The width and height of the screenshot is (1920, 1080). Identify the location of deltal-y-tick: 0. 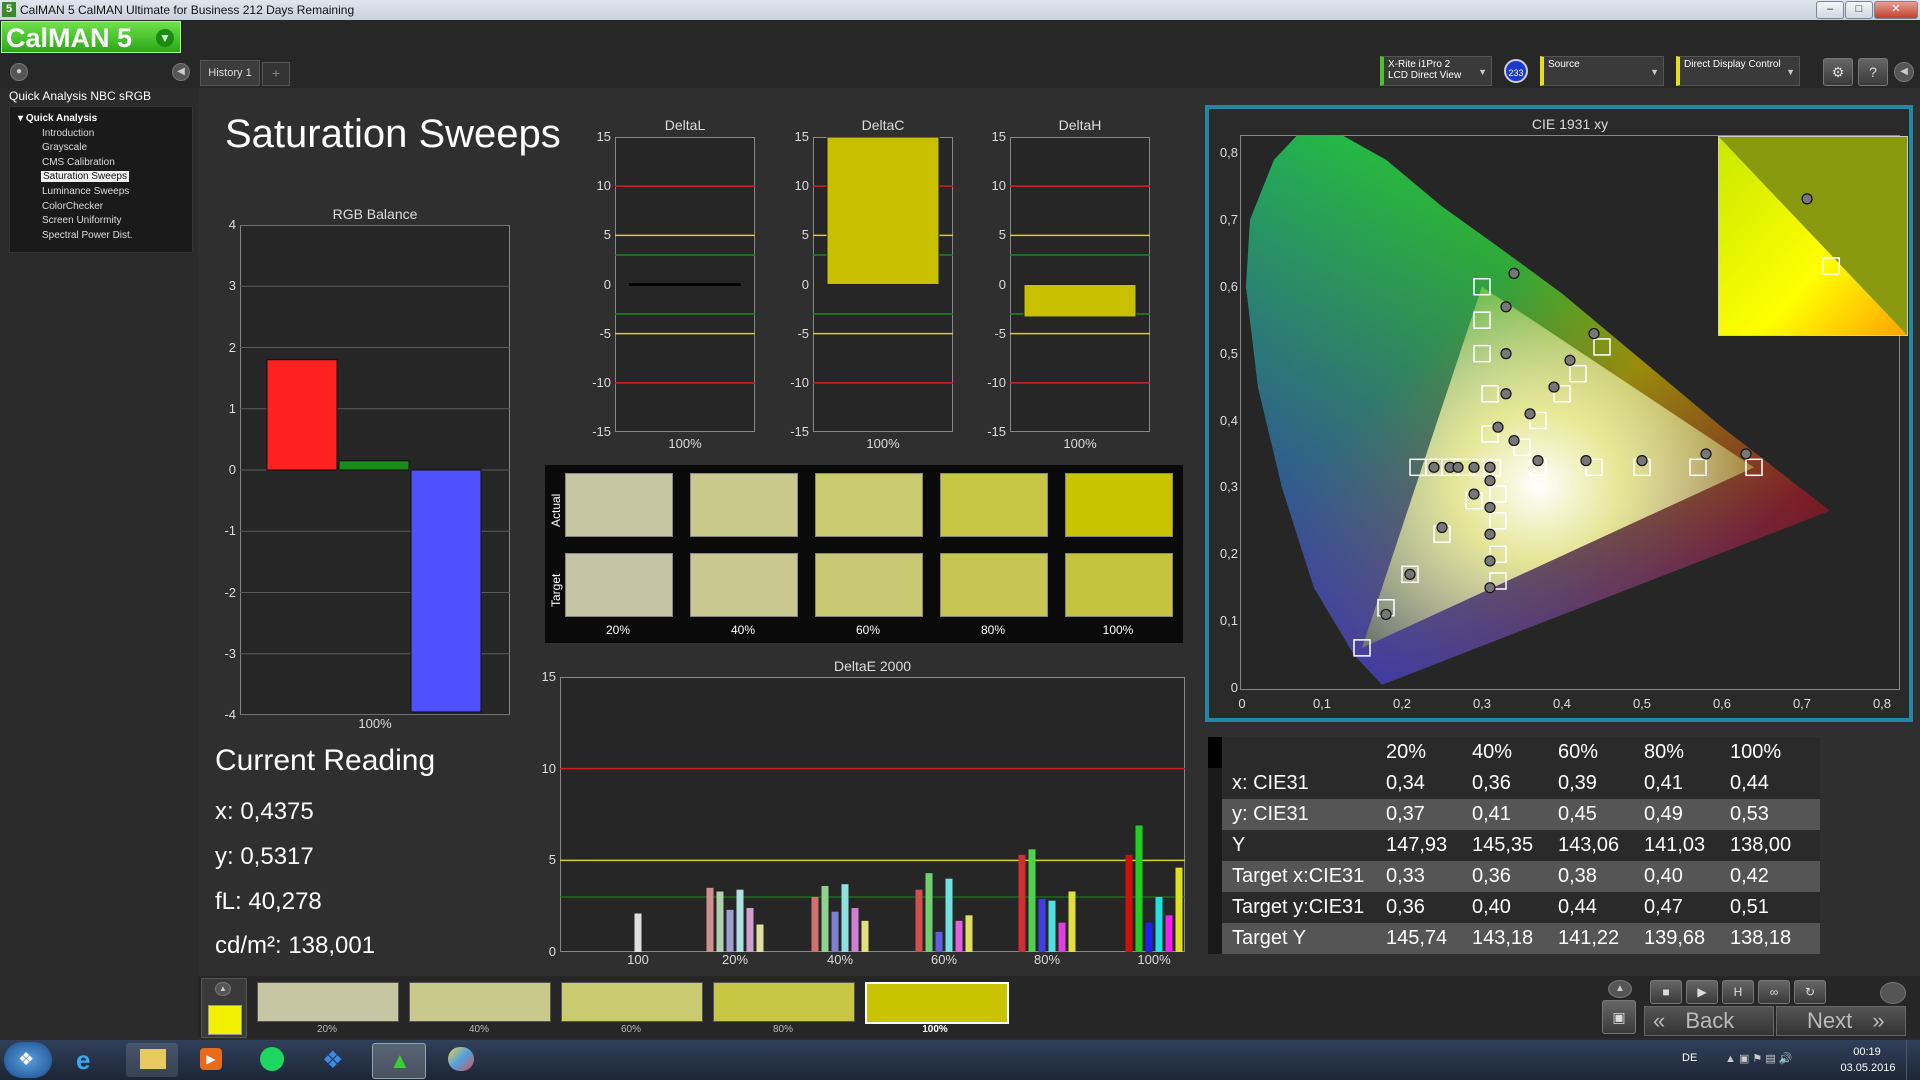
(607, 284).